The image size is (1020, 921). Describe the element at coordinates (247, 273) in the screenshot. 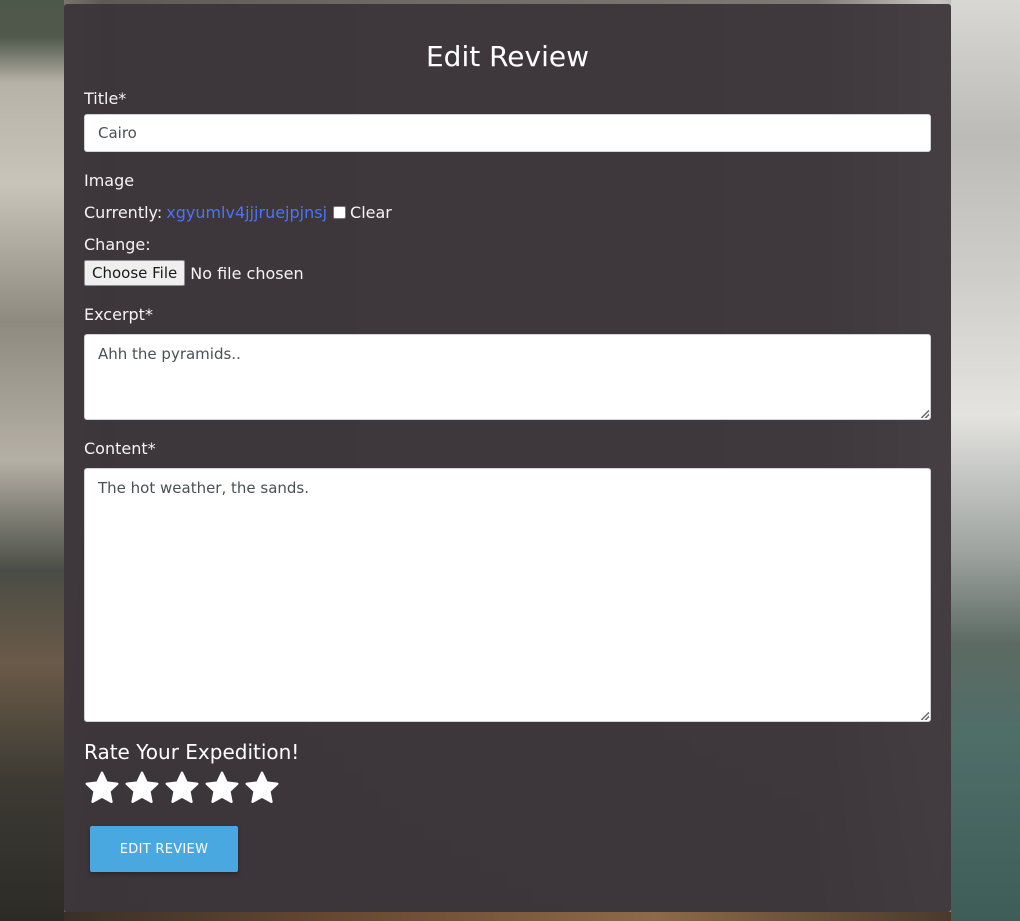

I see `no-file-text: No file chosen` at that location.